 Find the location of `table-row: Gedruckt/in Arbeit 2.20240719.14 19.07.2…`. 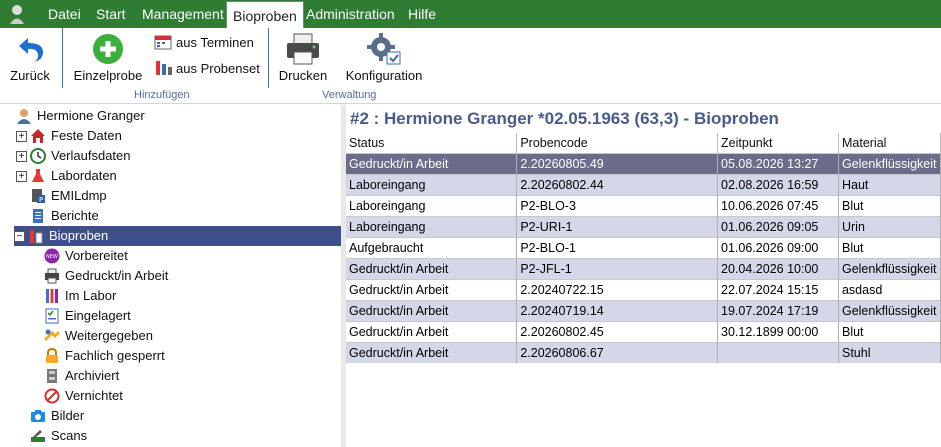

table-row: Gedruckt/in Arbeit 2.20240719.14 19.07.2… is located at coordinates (643, 310).